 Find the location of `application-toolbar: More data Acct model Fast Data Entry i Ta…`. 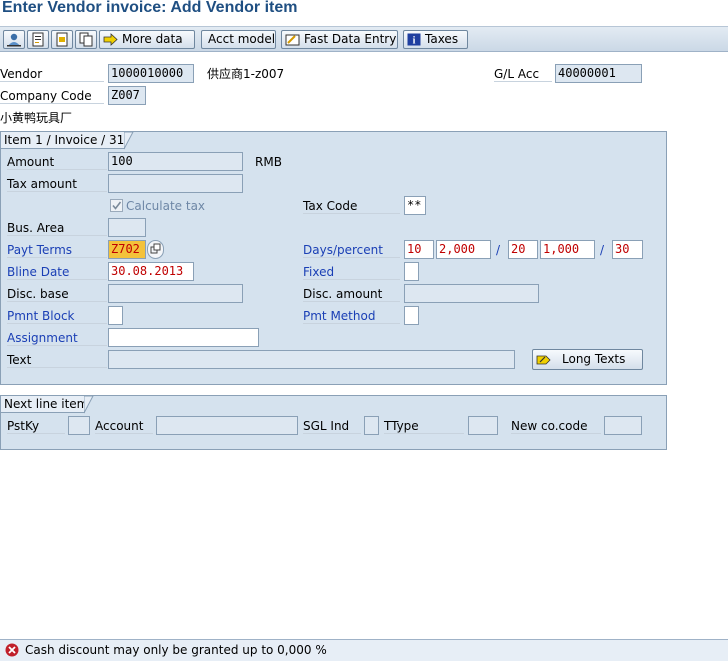

application-toolbar: More data Acct model Fast Data Entry i Ta… is located at coordinates (364, 39).